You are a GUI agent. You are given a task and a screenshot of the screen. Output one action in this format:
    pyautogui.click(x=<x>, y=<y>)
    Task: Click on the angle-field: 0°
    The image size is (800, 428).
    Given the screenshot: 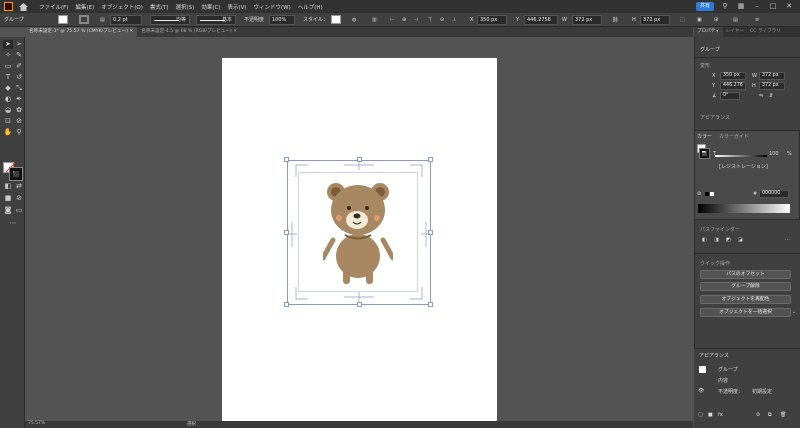 What is the action you would take?
    pyautogui.click(x=730, y=96)
    